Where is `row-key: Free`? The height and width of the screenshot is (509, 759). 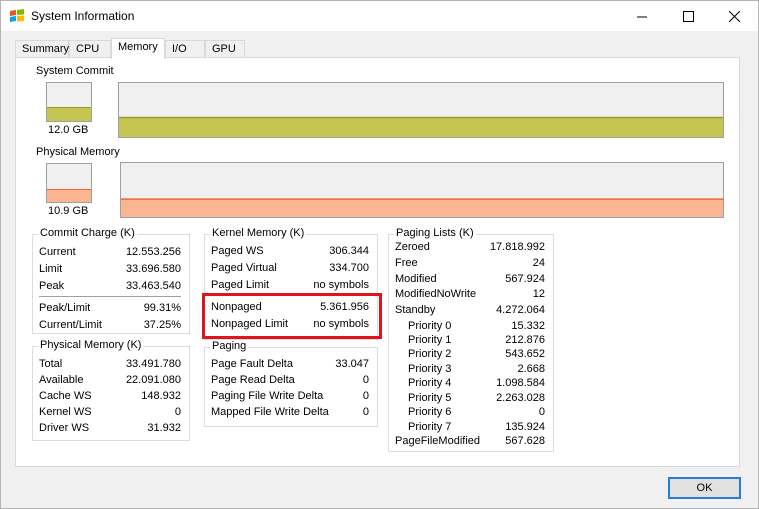
row-key: Free is located at coordinates (406, 263).